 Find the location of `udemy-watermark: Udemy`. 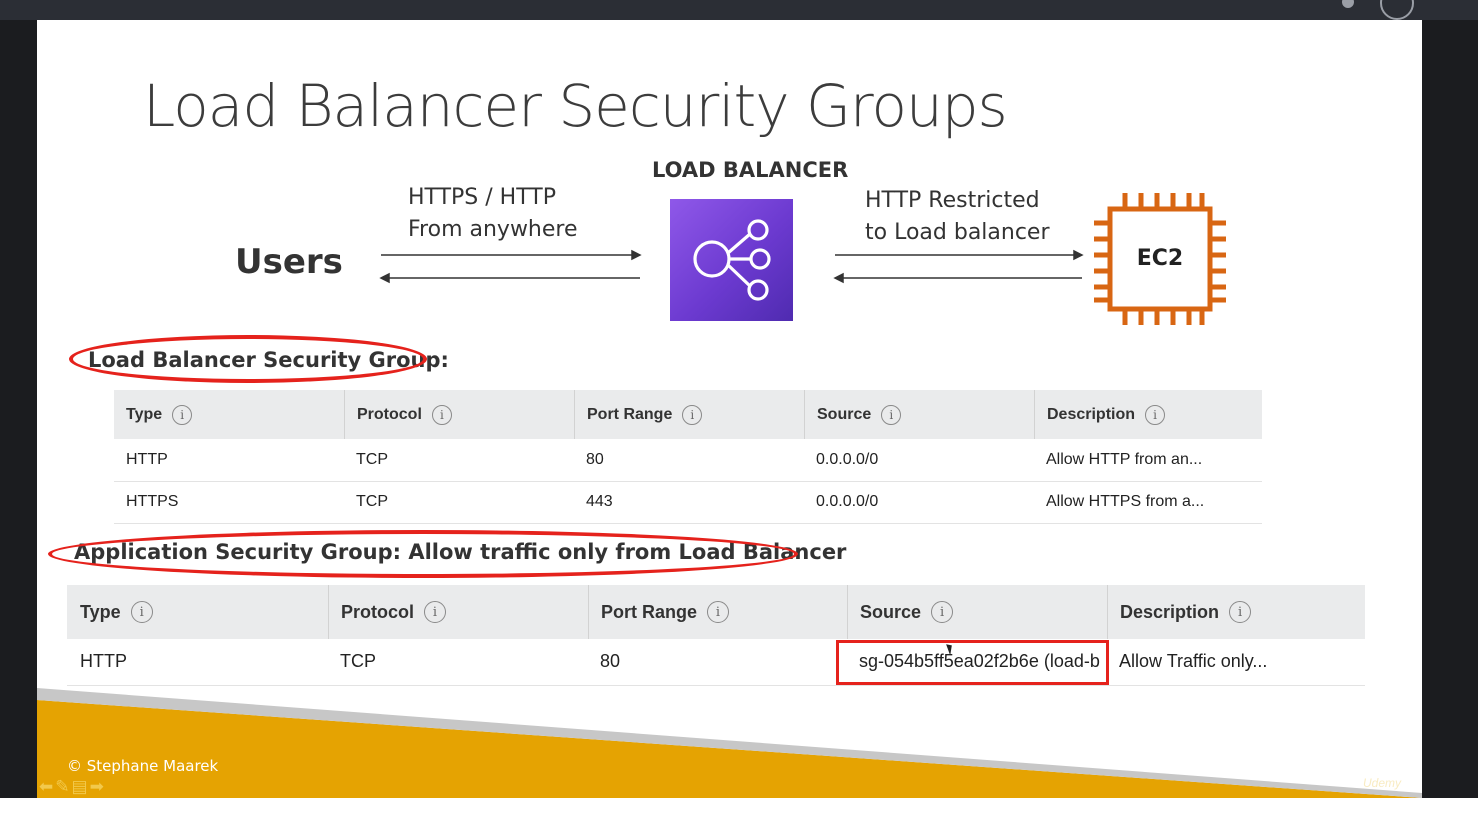

udemy-watermark: Udemy is located at coordinates (1382, 783).